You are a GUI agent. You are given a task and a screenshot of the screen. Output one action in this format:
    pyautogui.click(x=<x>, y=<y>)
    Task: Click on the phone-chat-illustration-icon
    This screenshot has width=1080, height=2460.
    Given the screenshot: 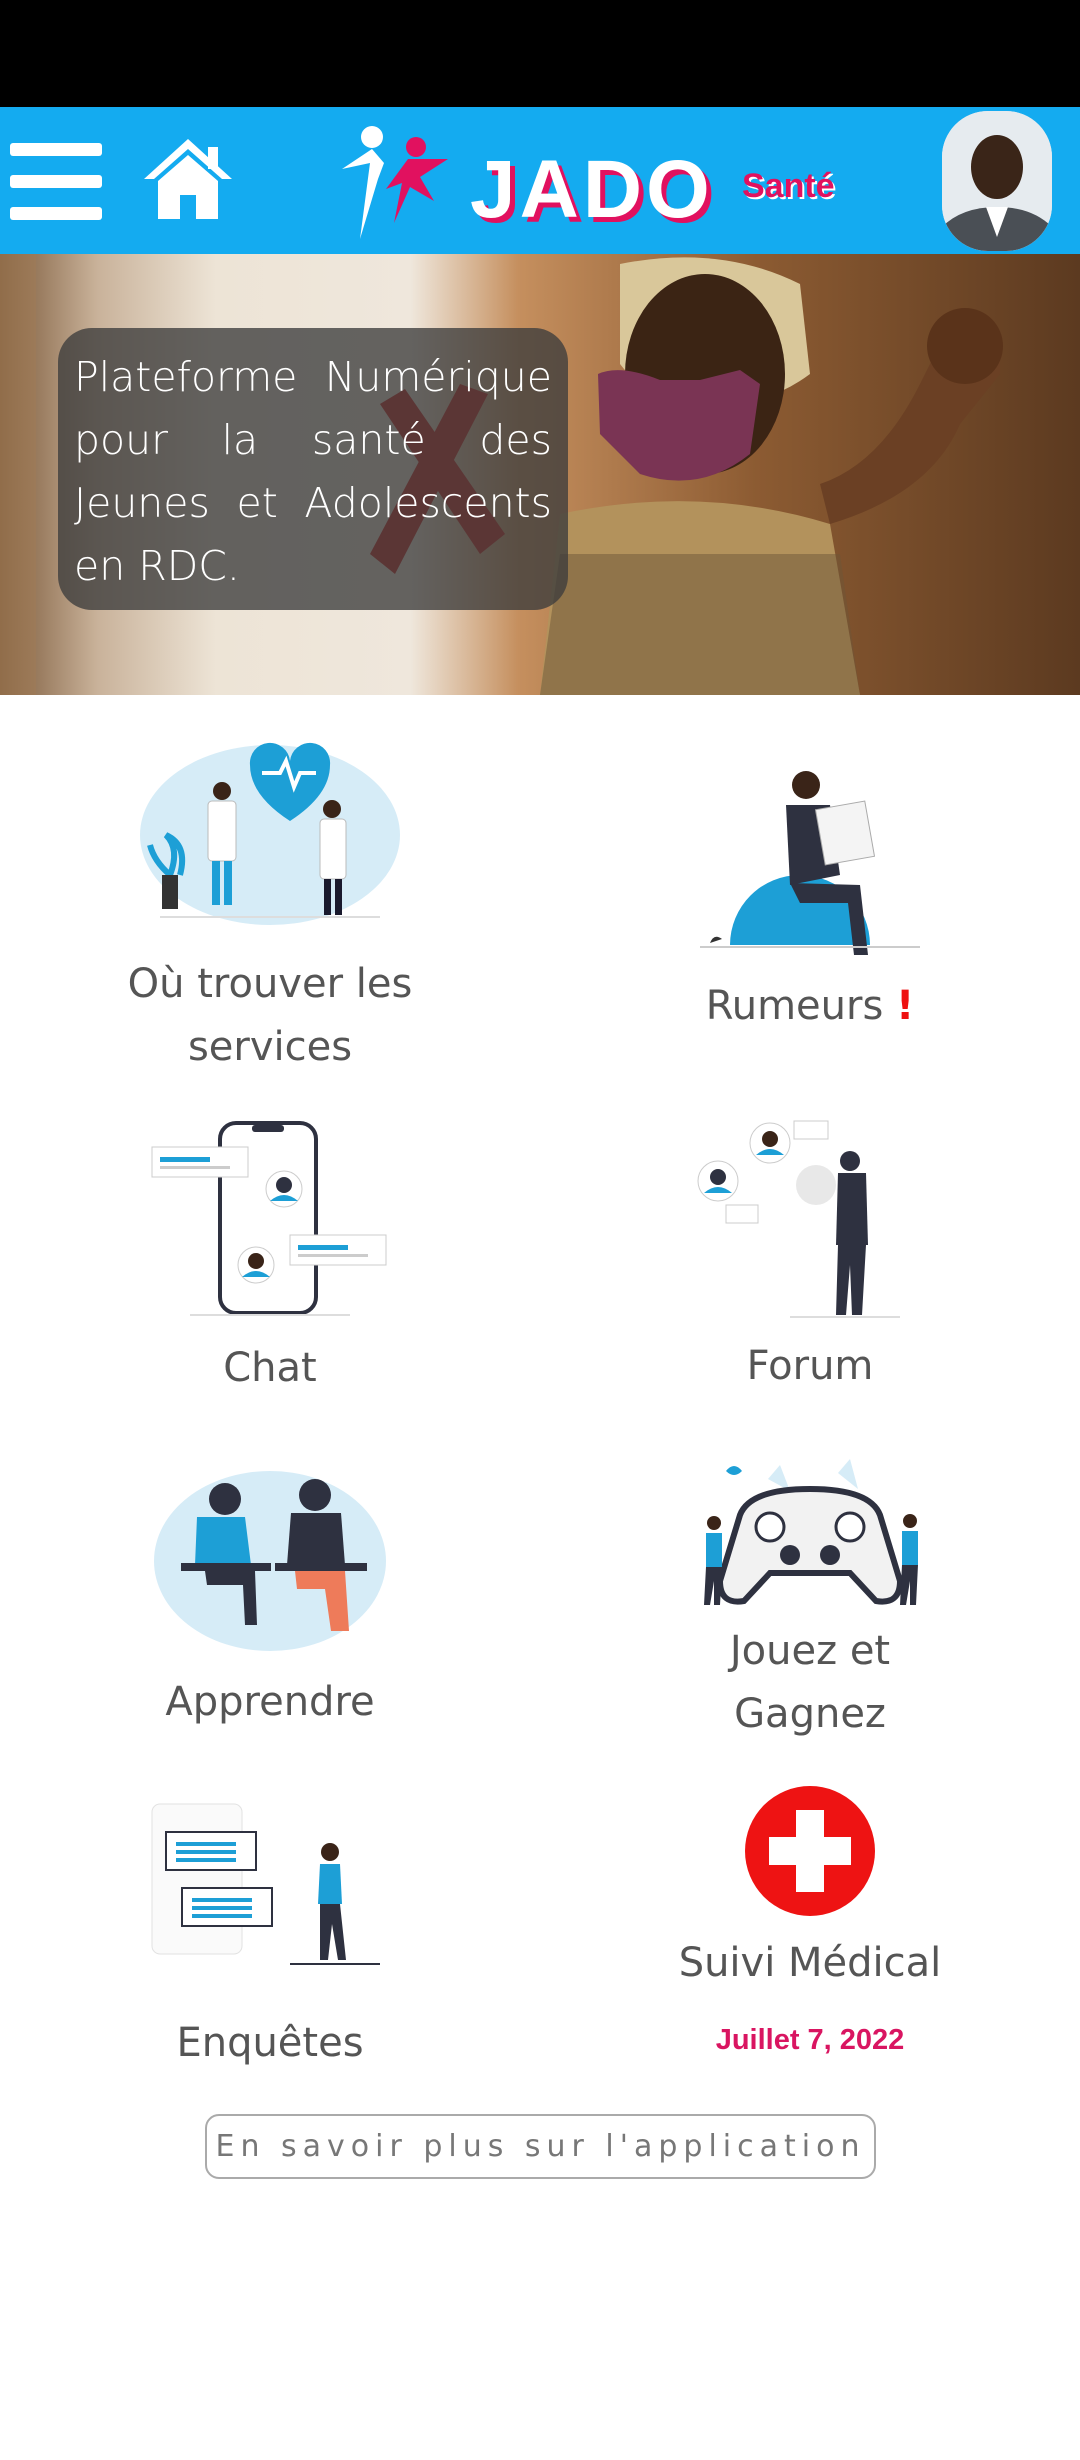 What is the action you would take?
    pyautogui.click(x=269, y=1218)
    